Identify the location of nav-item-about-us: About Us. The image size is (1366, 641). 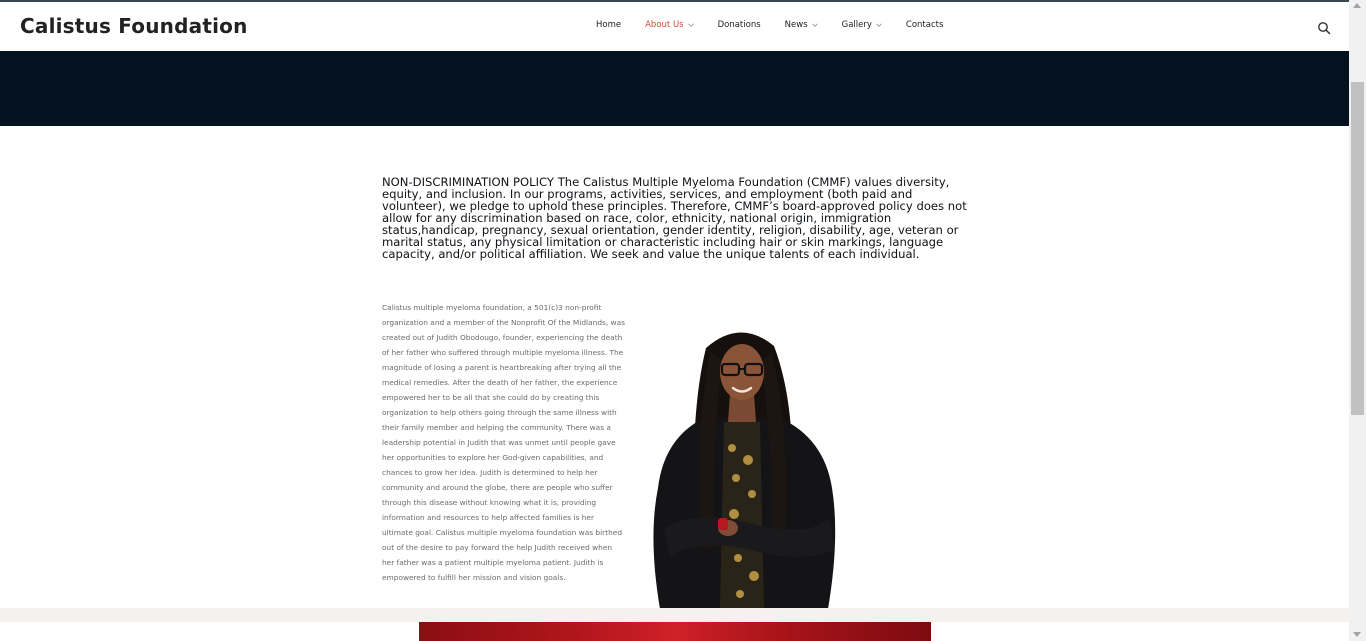
(669, 25).